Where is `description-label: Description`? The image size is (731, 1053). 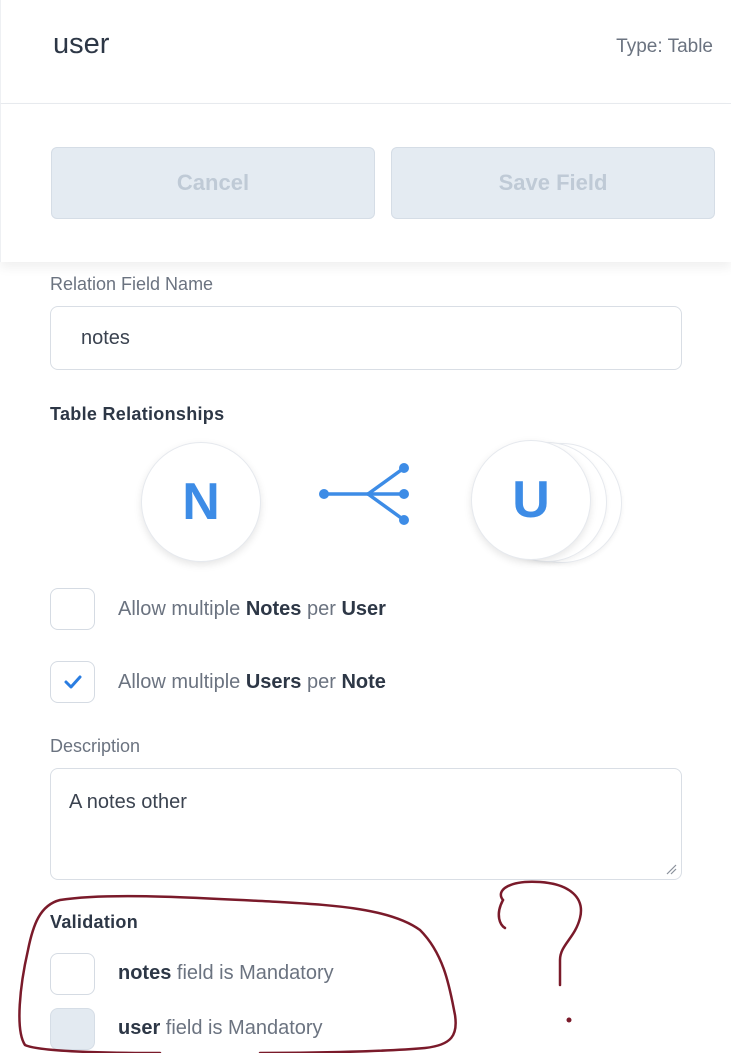 description-label: Description is located at coordinates (95, 746).